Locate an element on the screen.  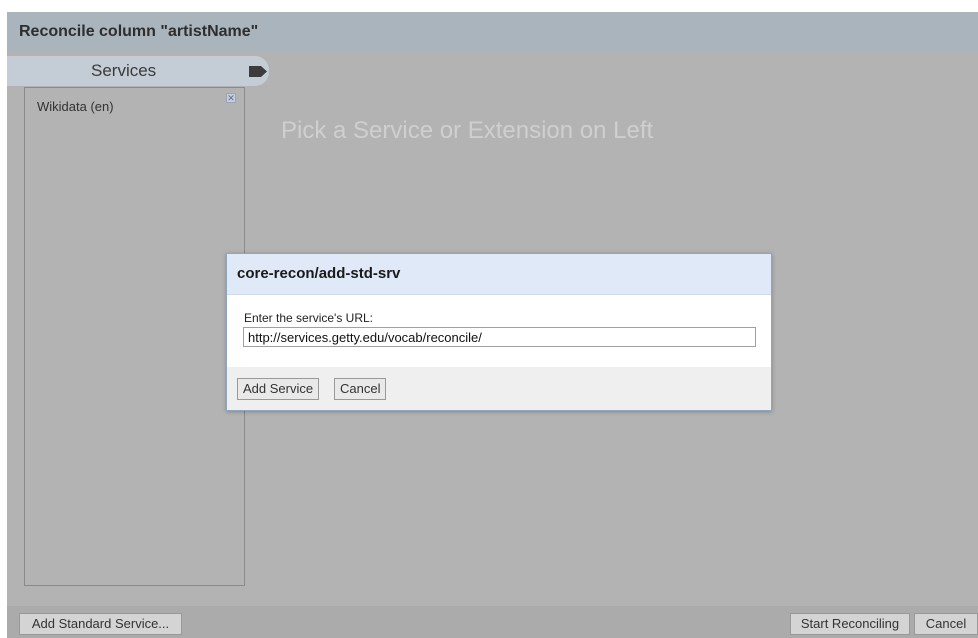
top-strip is located at coordinates (489, 6).